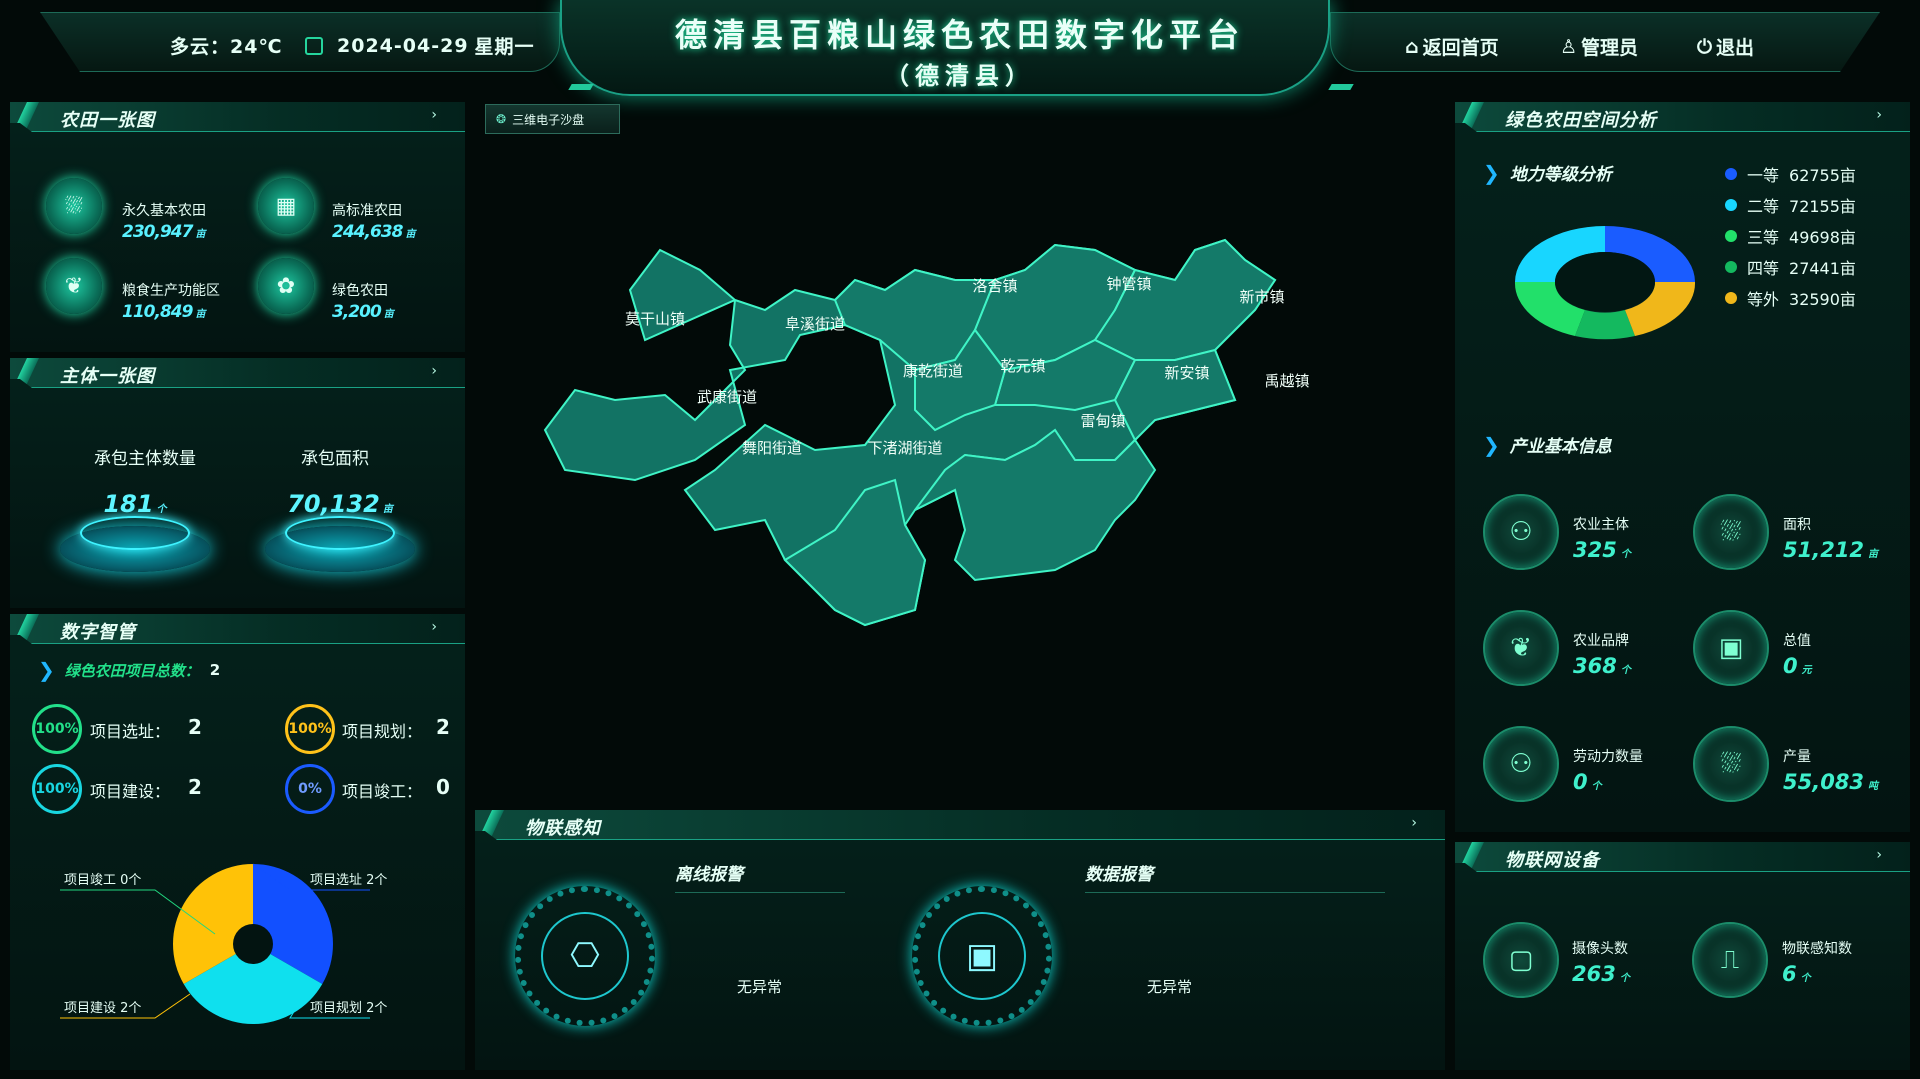 The width and height of the screenshot is (1920, 1079). I want to click on industry-value: 55,083 吨, so click(1831, 782).